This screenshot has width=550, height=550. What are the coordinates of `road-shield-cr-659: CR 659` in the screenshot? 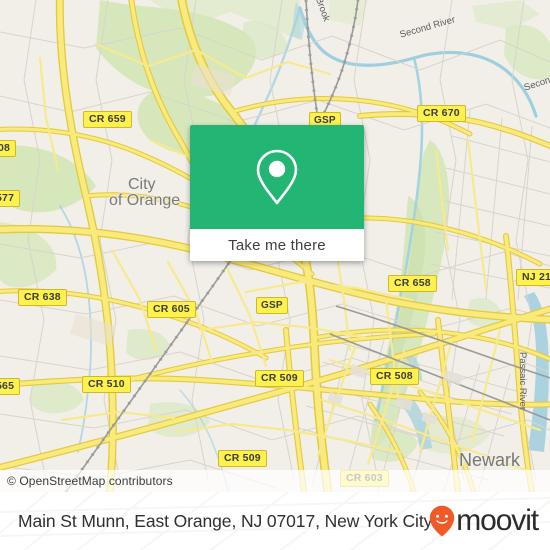 It's located at (107, 119).